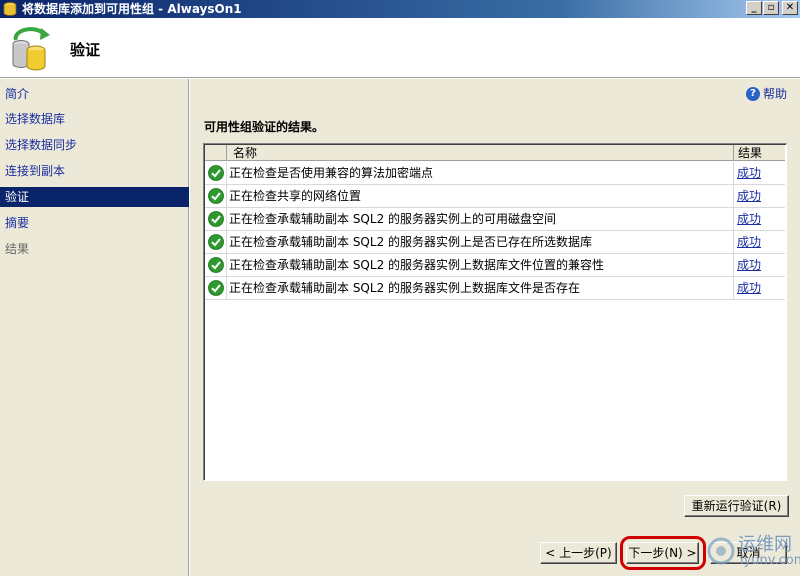  Describe the element at coordinates (31, 49) in the screenshot. I see `database-sync-icon` at that location.